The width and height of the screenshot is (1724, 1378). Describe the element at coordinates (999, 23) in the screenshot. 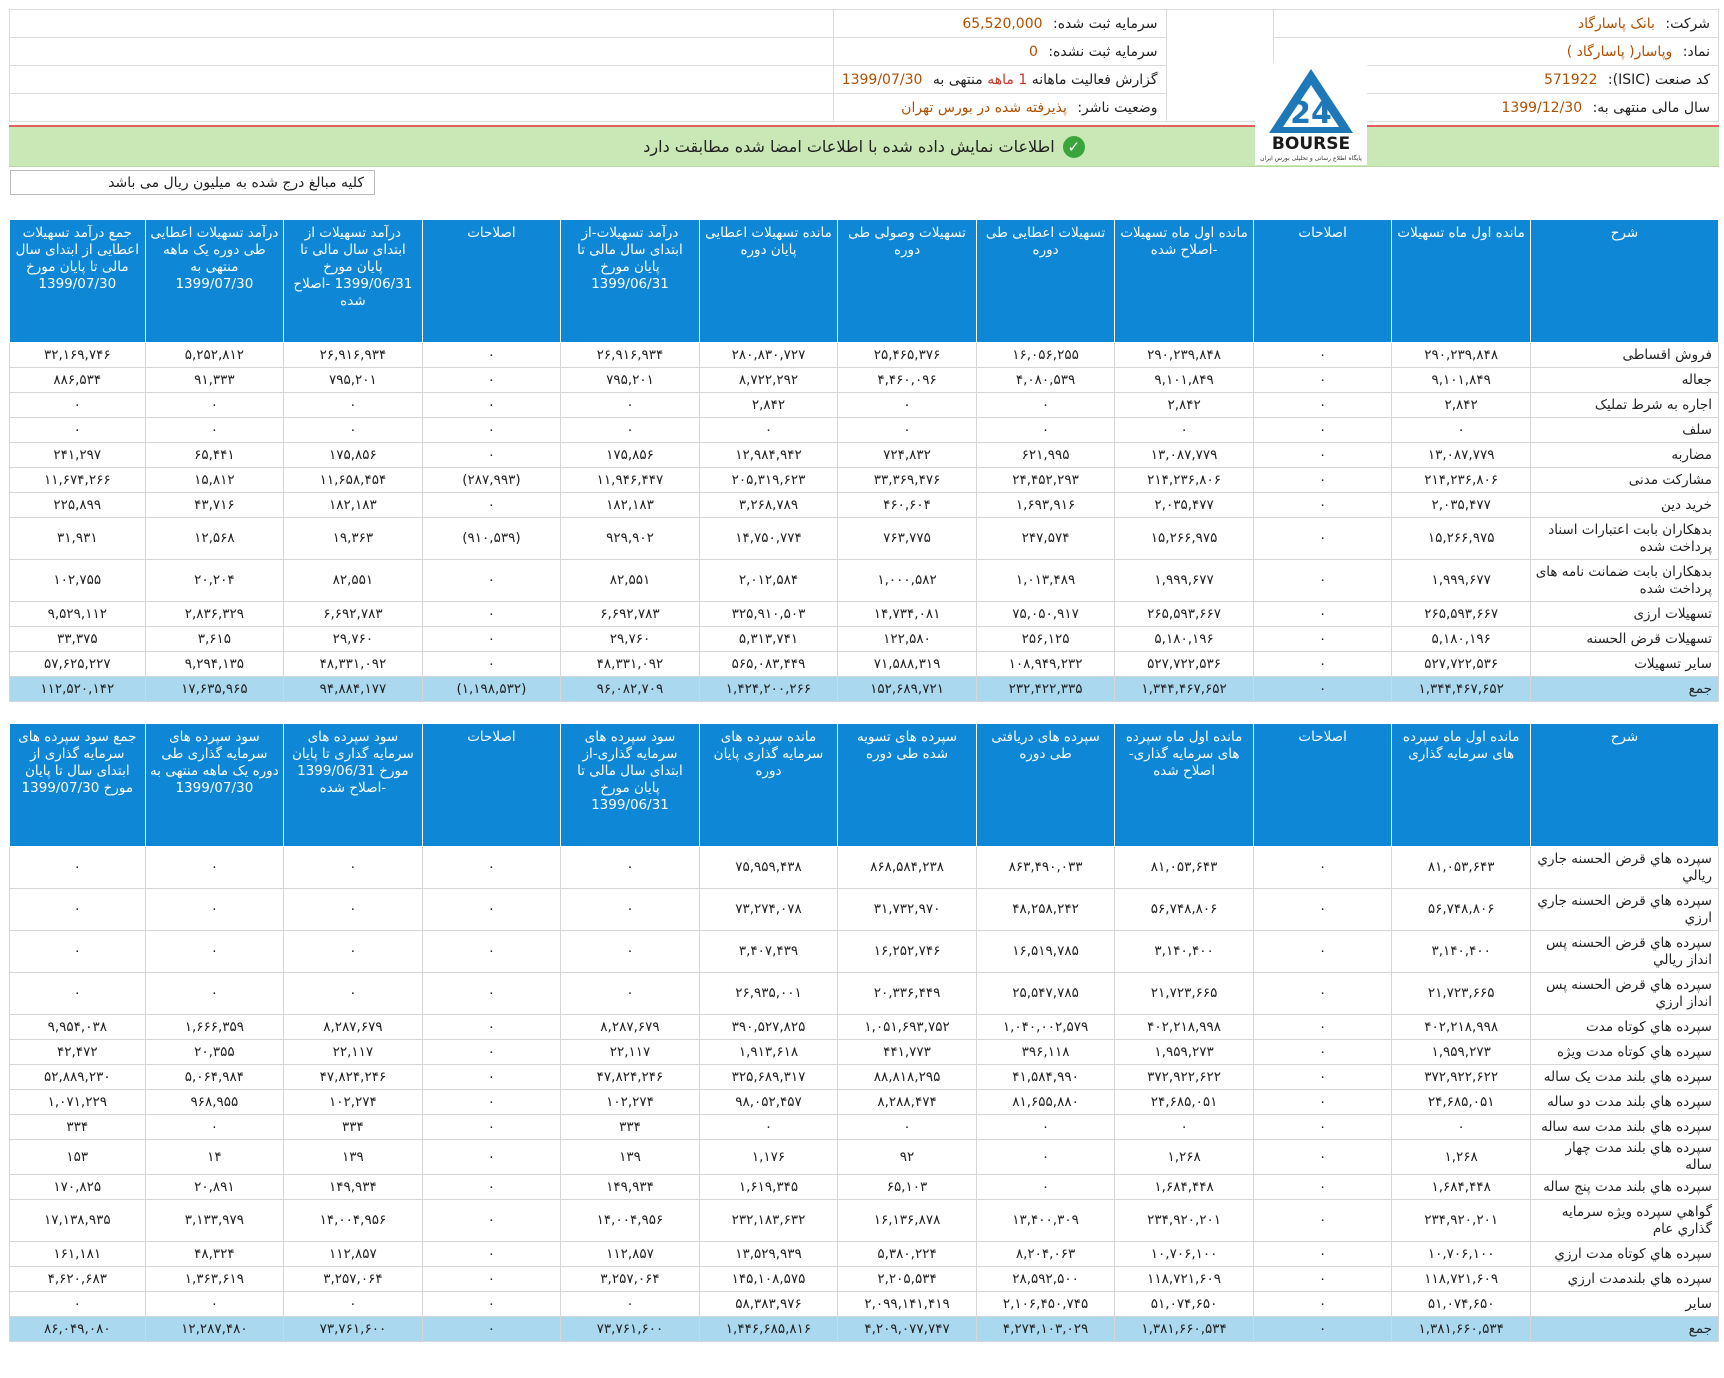

I see `cap-reg-cell: سرمایه ثبت شده: 65,520,000` at that location.